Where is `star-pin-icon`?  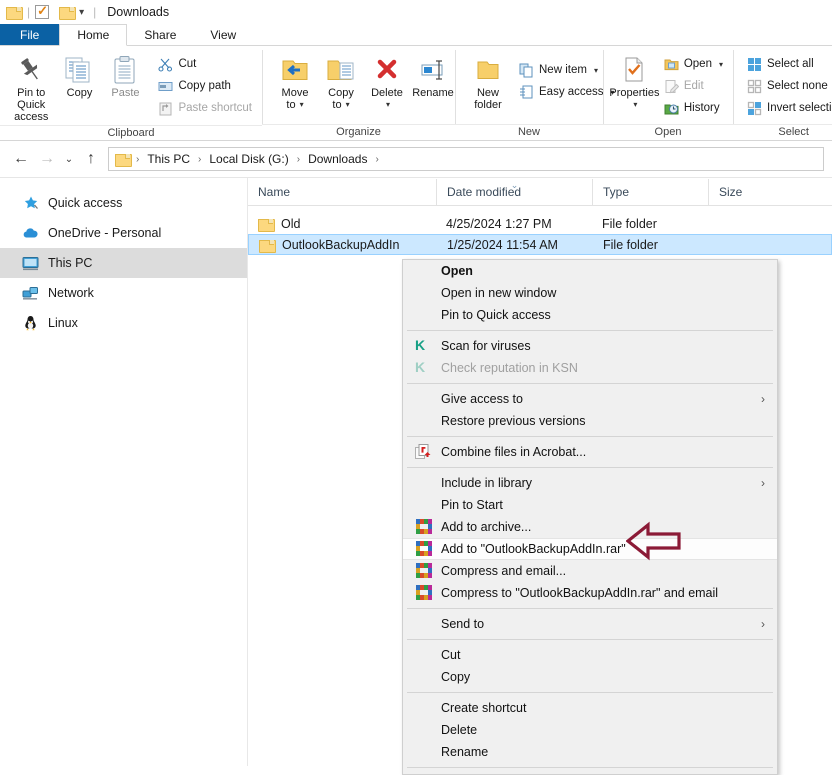
star-pin-icon is located at coordinates (30, 203).